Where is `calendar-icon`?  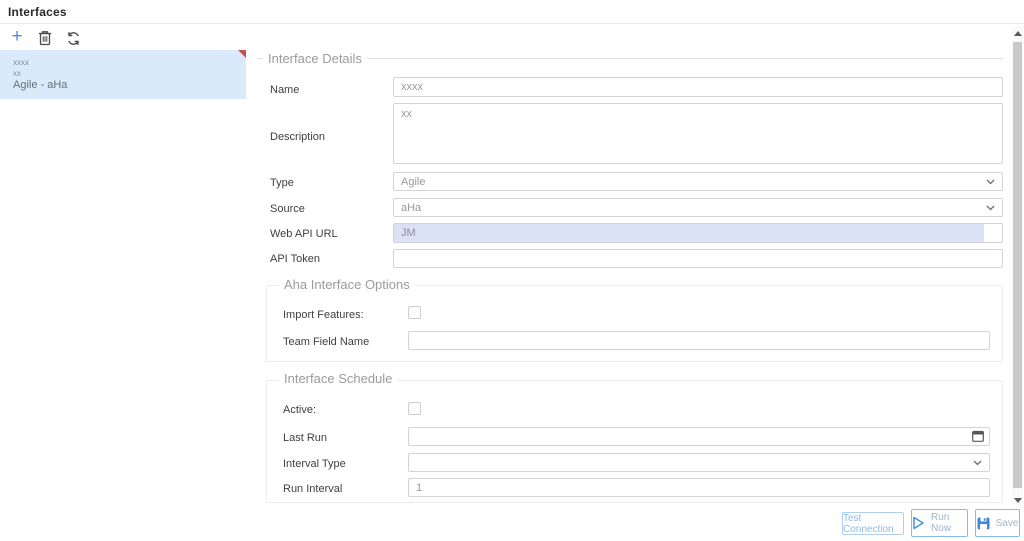
calendar-icon is located at coordinates (978, 436).